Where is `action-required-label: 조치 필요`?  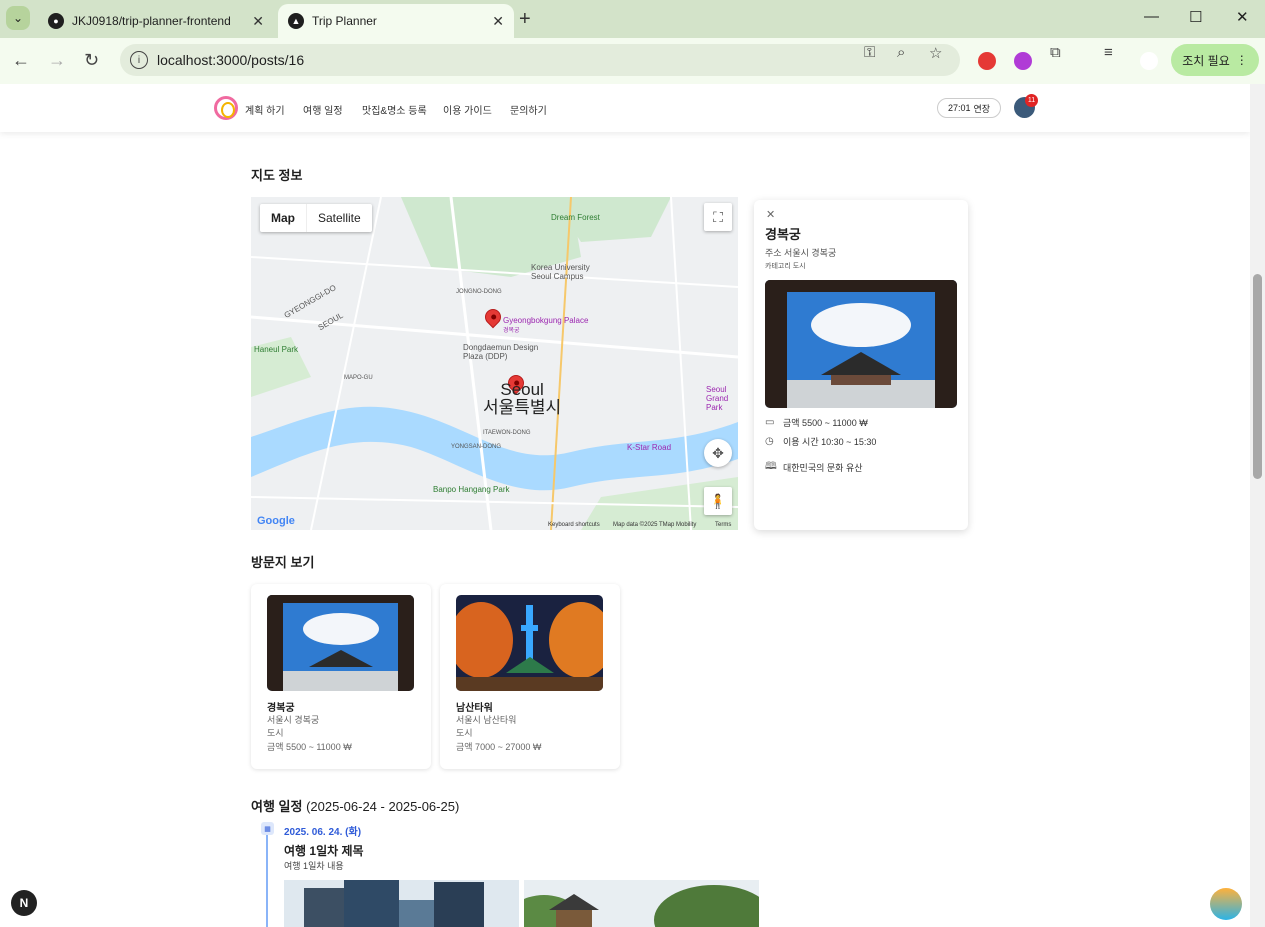
action-required-label: 조치 필요 is located at coordinates (1206, 60).